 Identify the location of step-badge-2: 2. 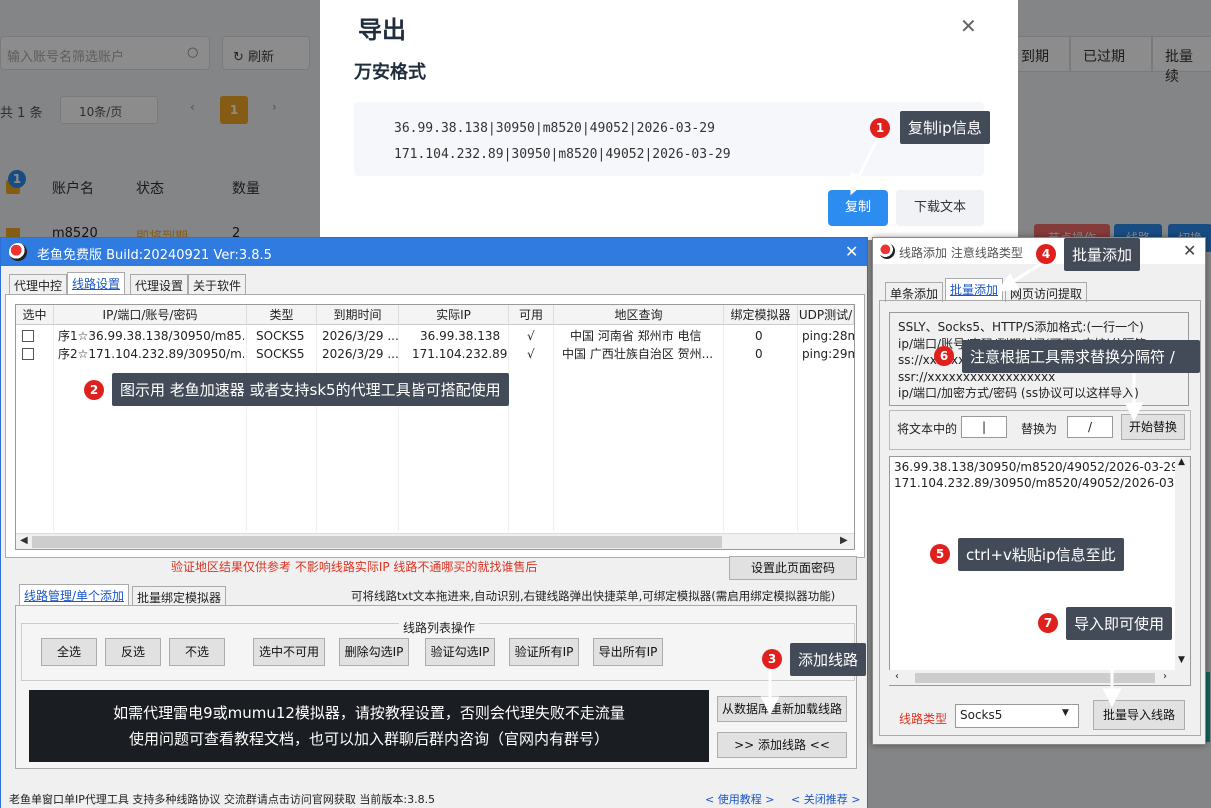
(94, 390).